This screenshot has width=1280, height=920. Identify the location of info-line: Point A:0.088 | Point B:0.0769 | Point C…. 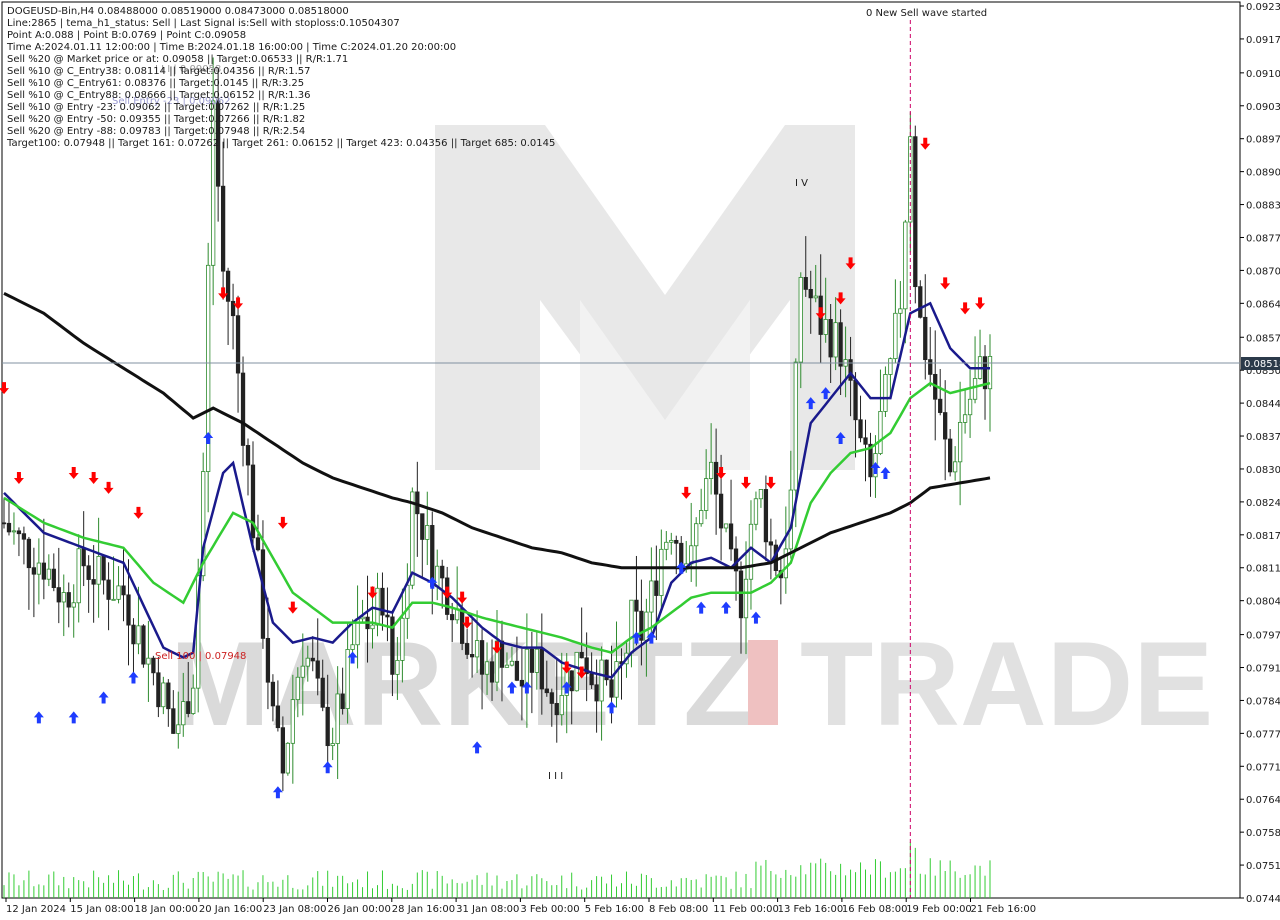
(126, 35).